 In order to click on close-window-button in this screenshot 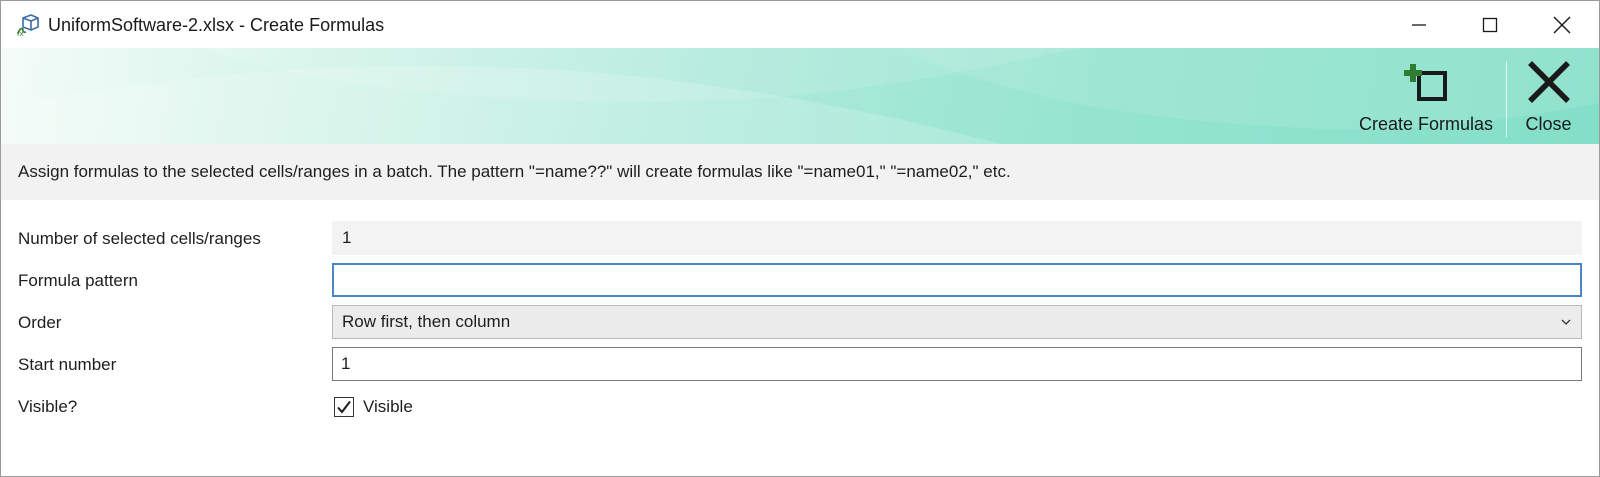, I will do `click(1562, 24)`.